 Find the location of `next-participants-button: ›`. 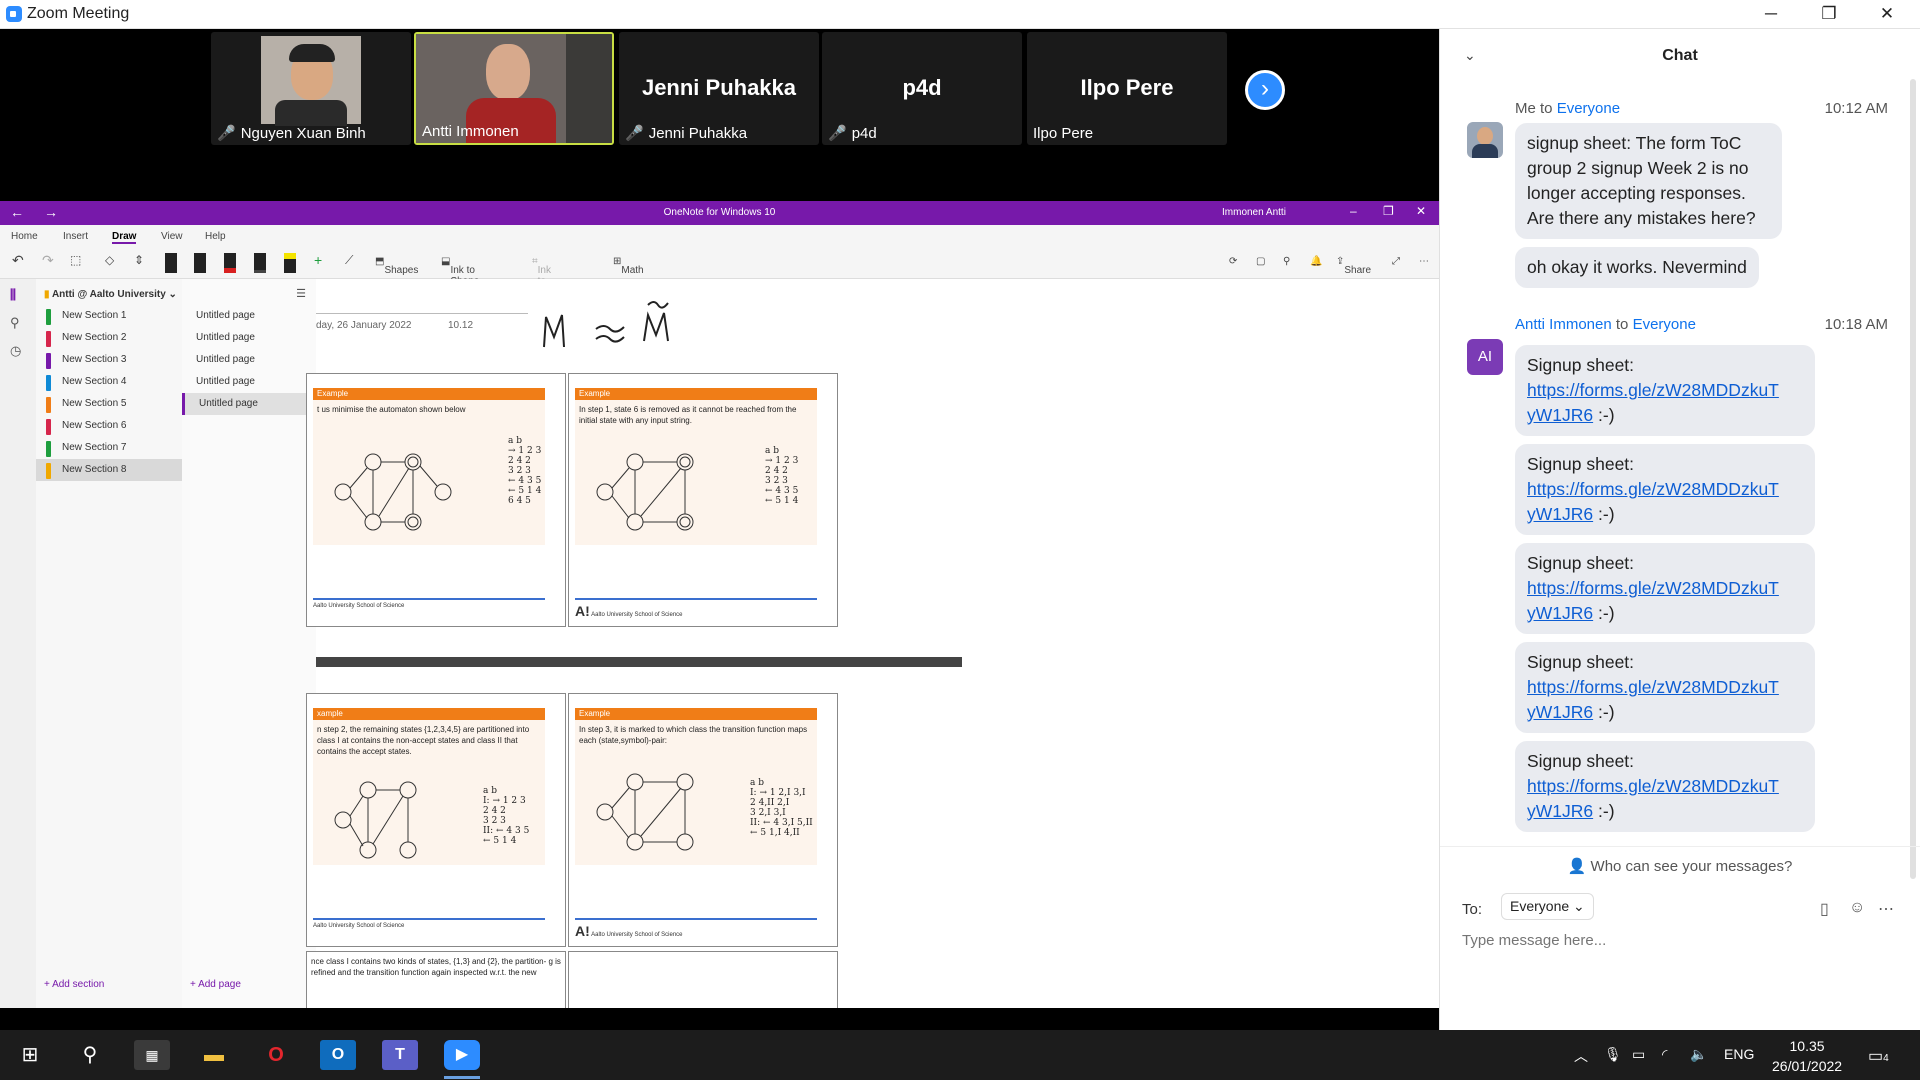

next-participants-button: › is located at coordinates (1265, 90).